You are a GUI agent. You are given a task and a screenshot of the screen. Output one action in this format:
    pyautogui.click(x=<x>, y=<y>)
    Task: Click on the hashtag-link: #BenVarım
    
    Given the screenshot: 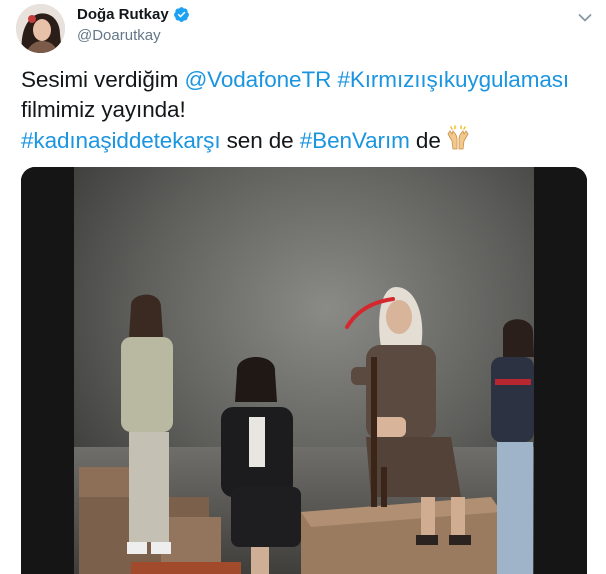 What is the action you would take?
    pyautogui.click(x=355, y=140)
    